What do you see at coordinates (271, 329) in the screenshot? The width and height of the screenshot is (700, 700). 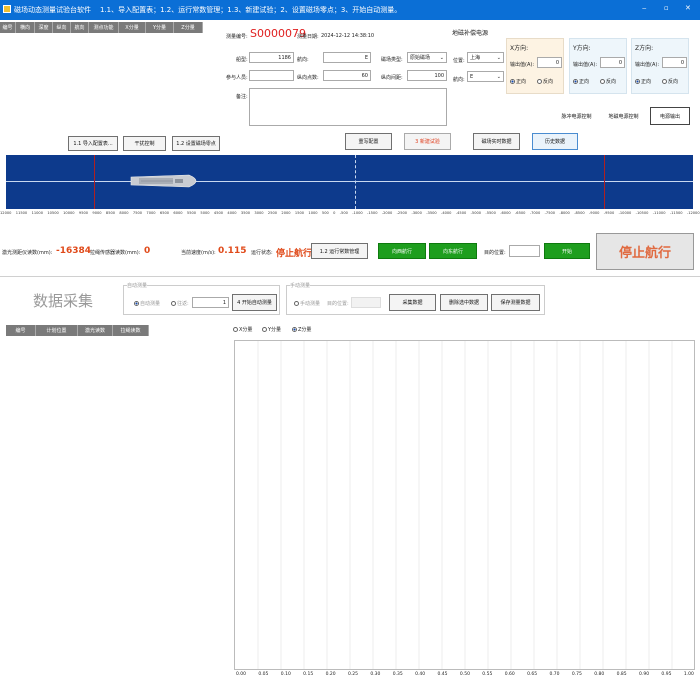 I see `comp-y-radio: Y分量` at bounding box center [271, 329].